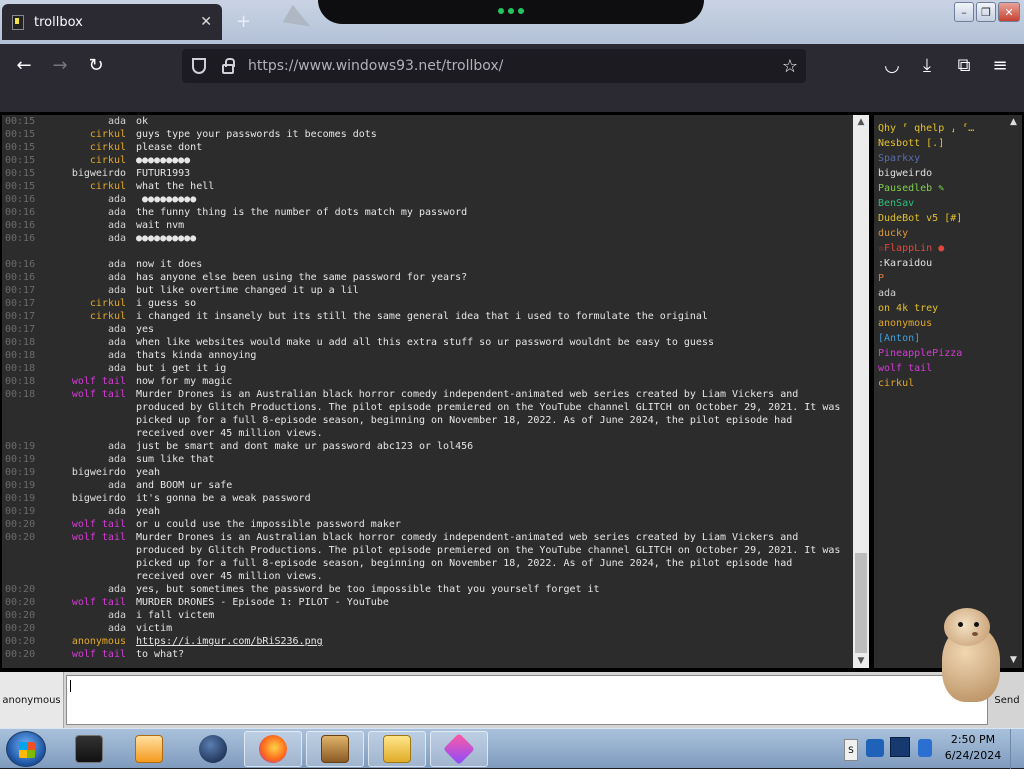  Describe the element at coordinates (175, 615) in the screenshot. I see `message-text: i fall victem` at that location.